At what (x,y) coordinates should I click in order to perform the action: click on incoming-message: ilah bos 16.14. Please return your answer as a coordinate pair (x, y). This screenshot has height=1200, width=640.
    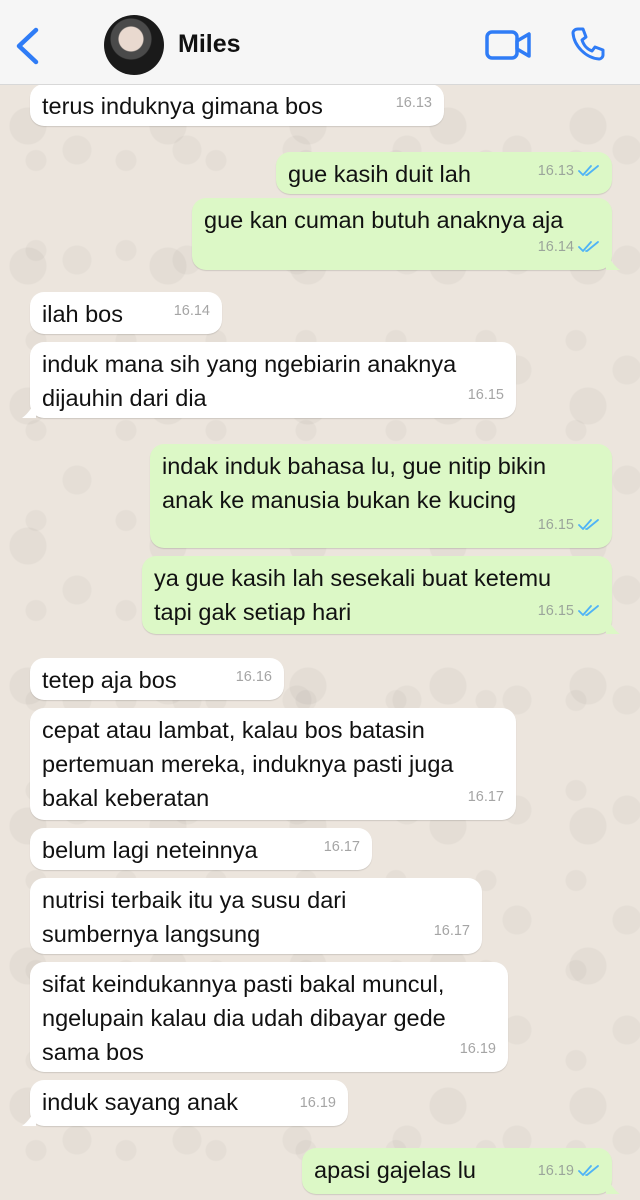
    Looking at the image, I should click on (126, 313).